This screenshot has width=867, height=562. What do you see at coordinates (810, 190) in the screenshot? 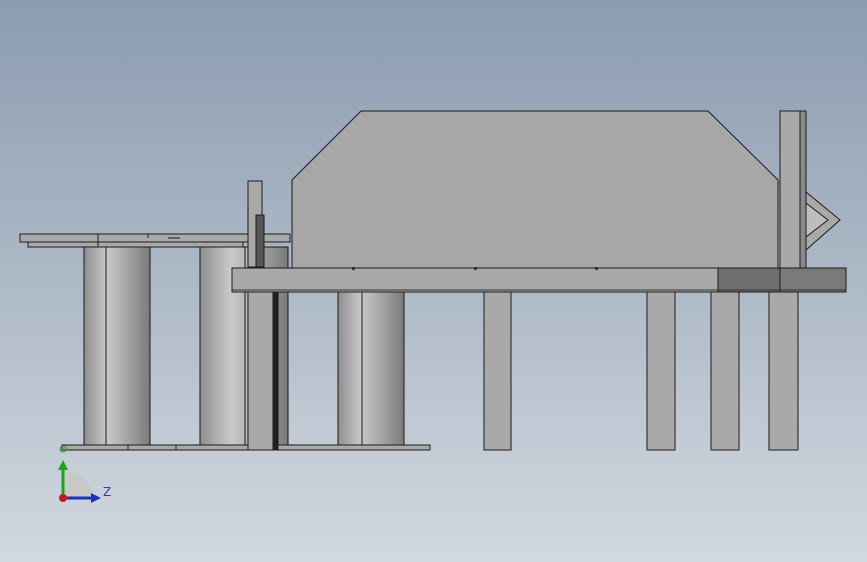
I see `right-end-bracket` at bounding box center [810, 190].